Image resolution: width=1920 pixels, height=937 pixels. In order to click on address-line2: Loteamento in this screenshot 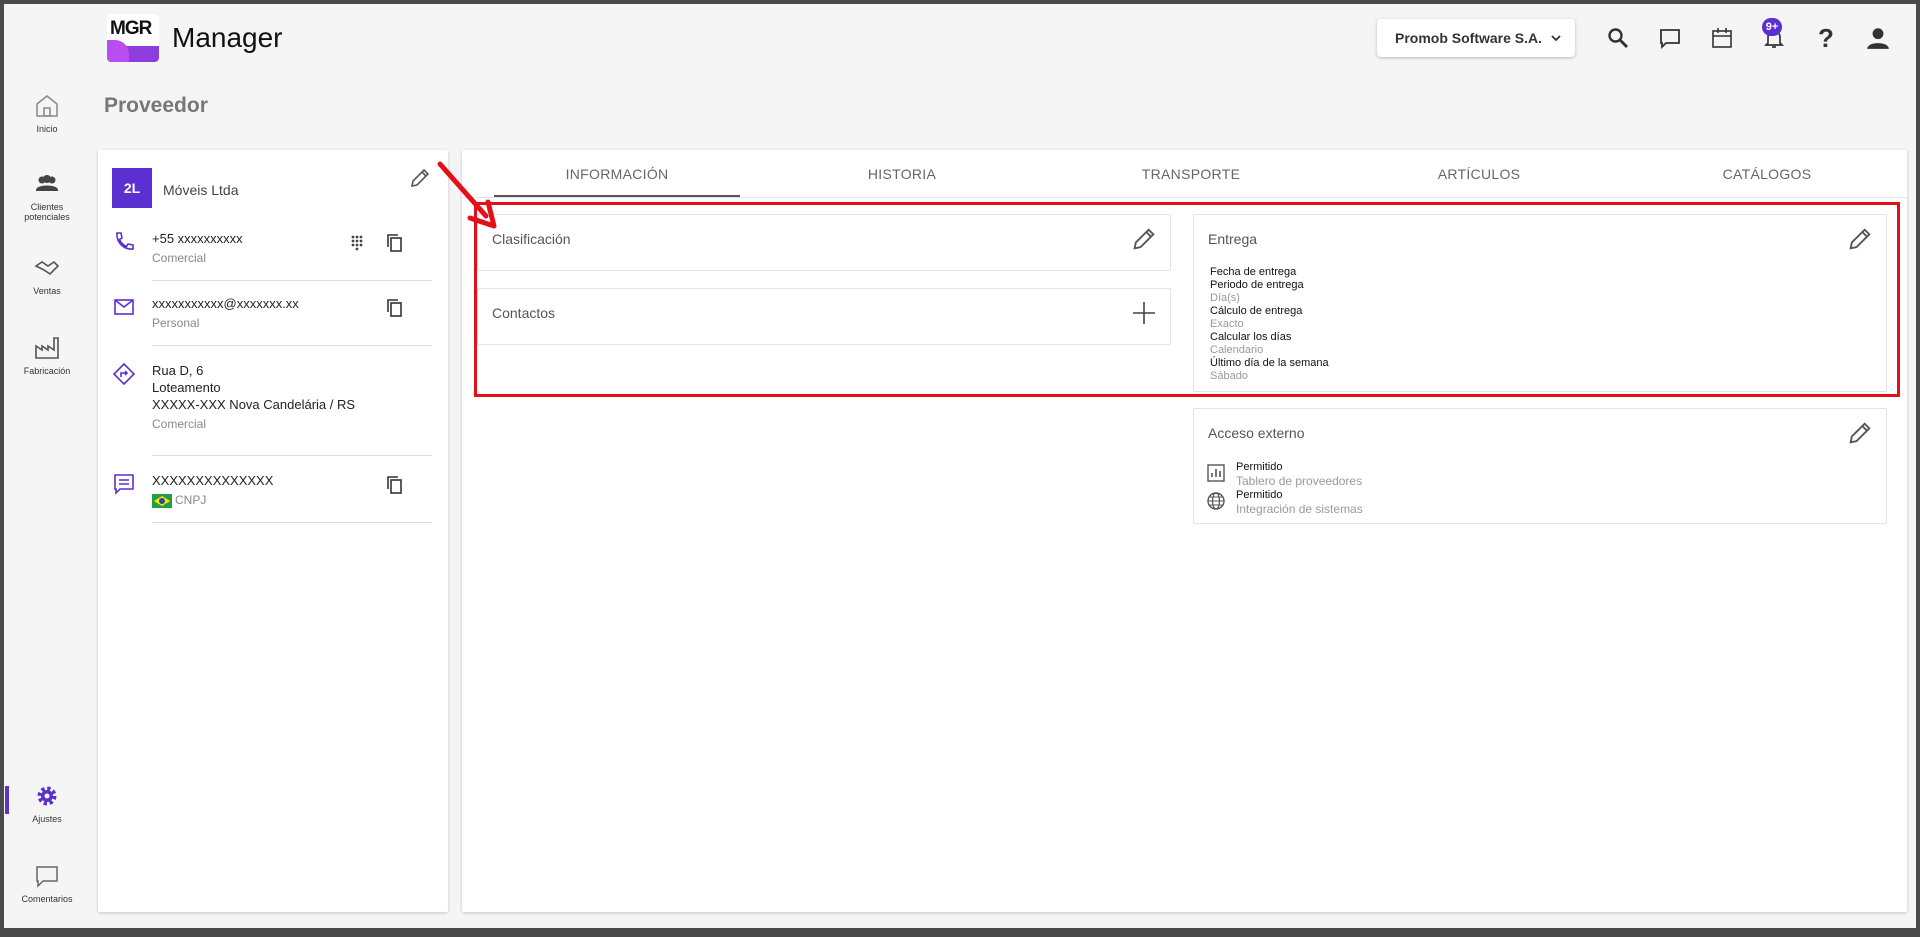, I will do `click(186, 387)`.